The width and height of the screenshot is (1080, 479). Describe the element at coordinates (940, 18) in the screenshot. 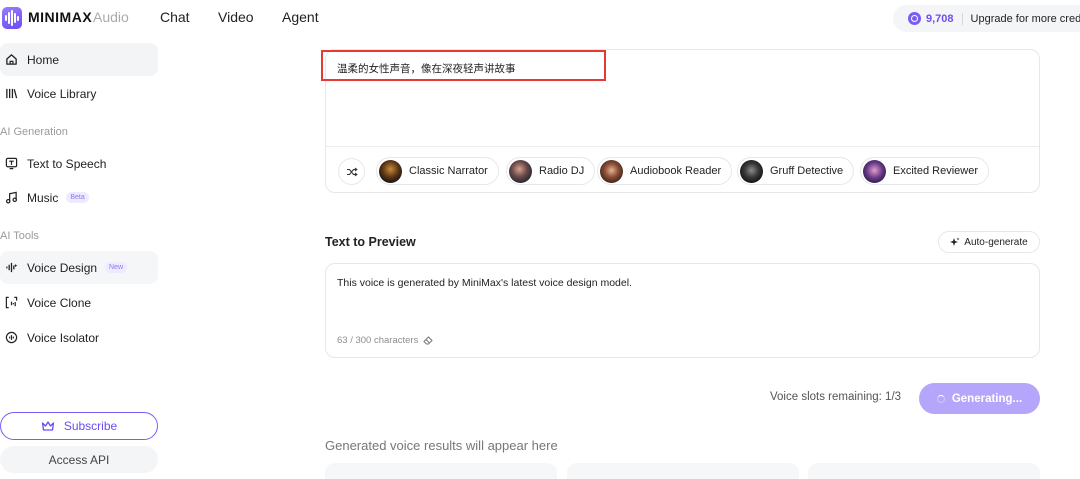

I see `credit-balance: 9,708` at that location.